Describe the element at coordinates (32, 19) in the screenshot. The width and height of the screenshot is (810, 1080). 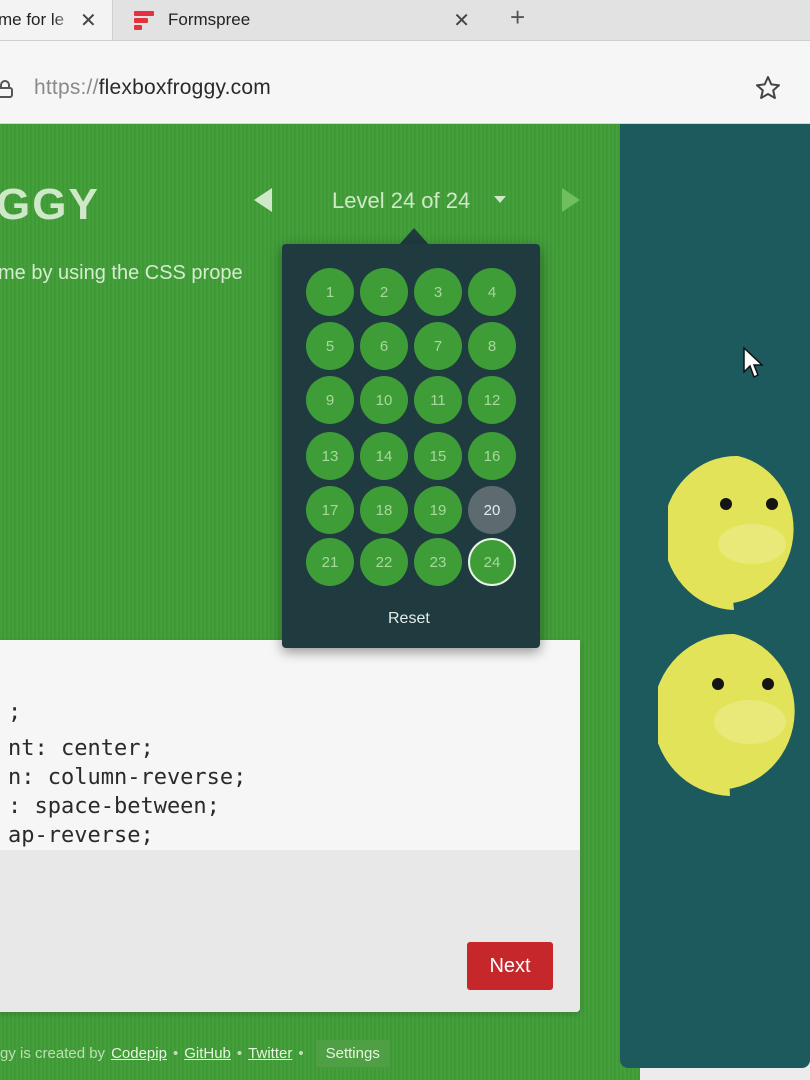
I see `tab-title: me for le` at that location.